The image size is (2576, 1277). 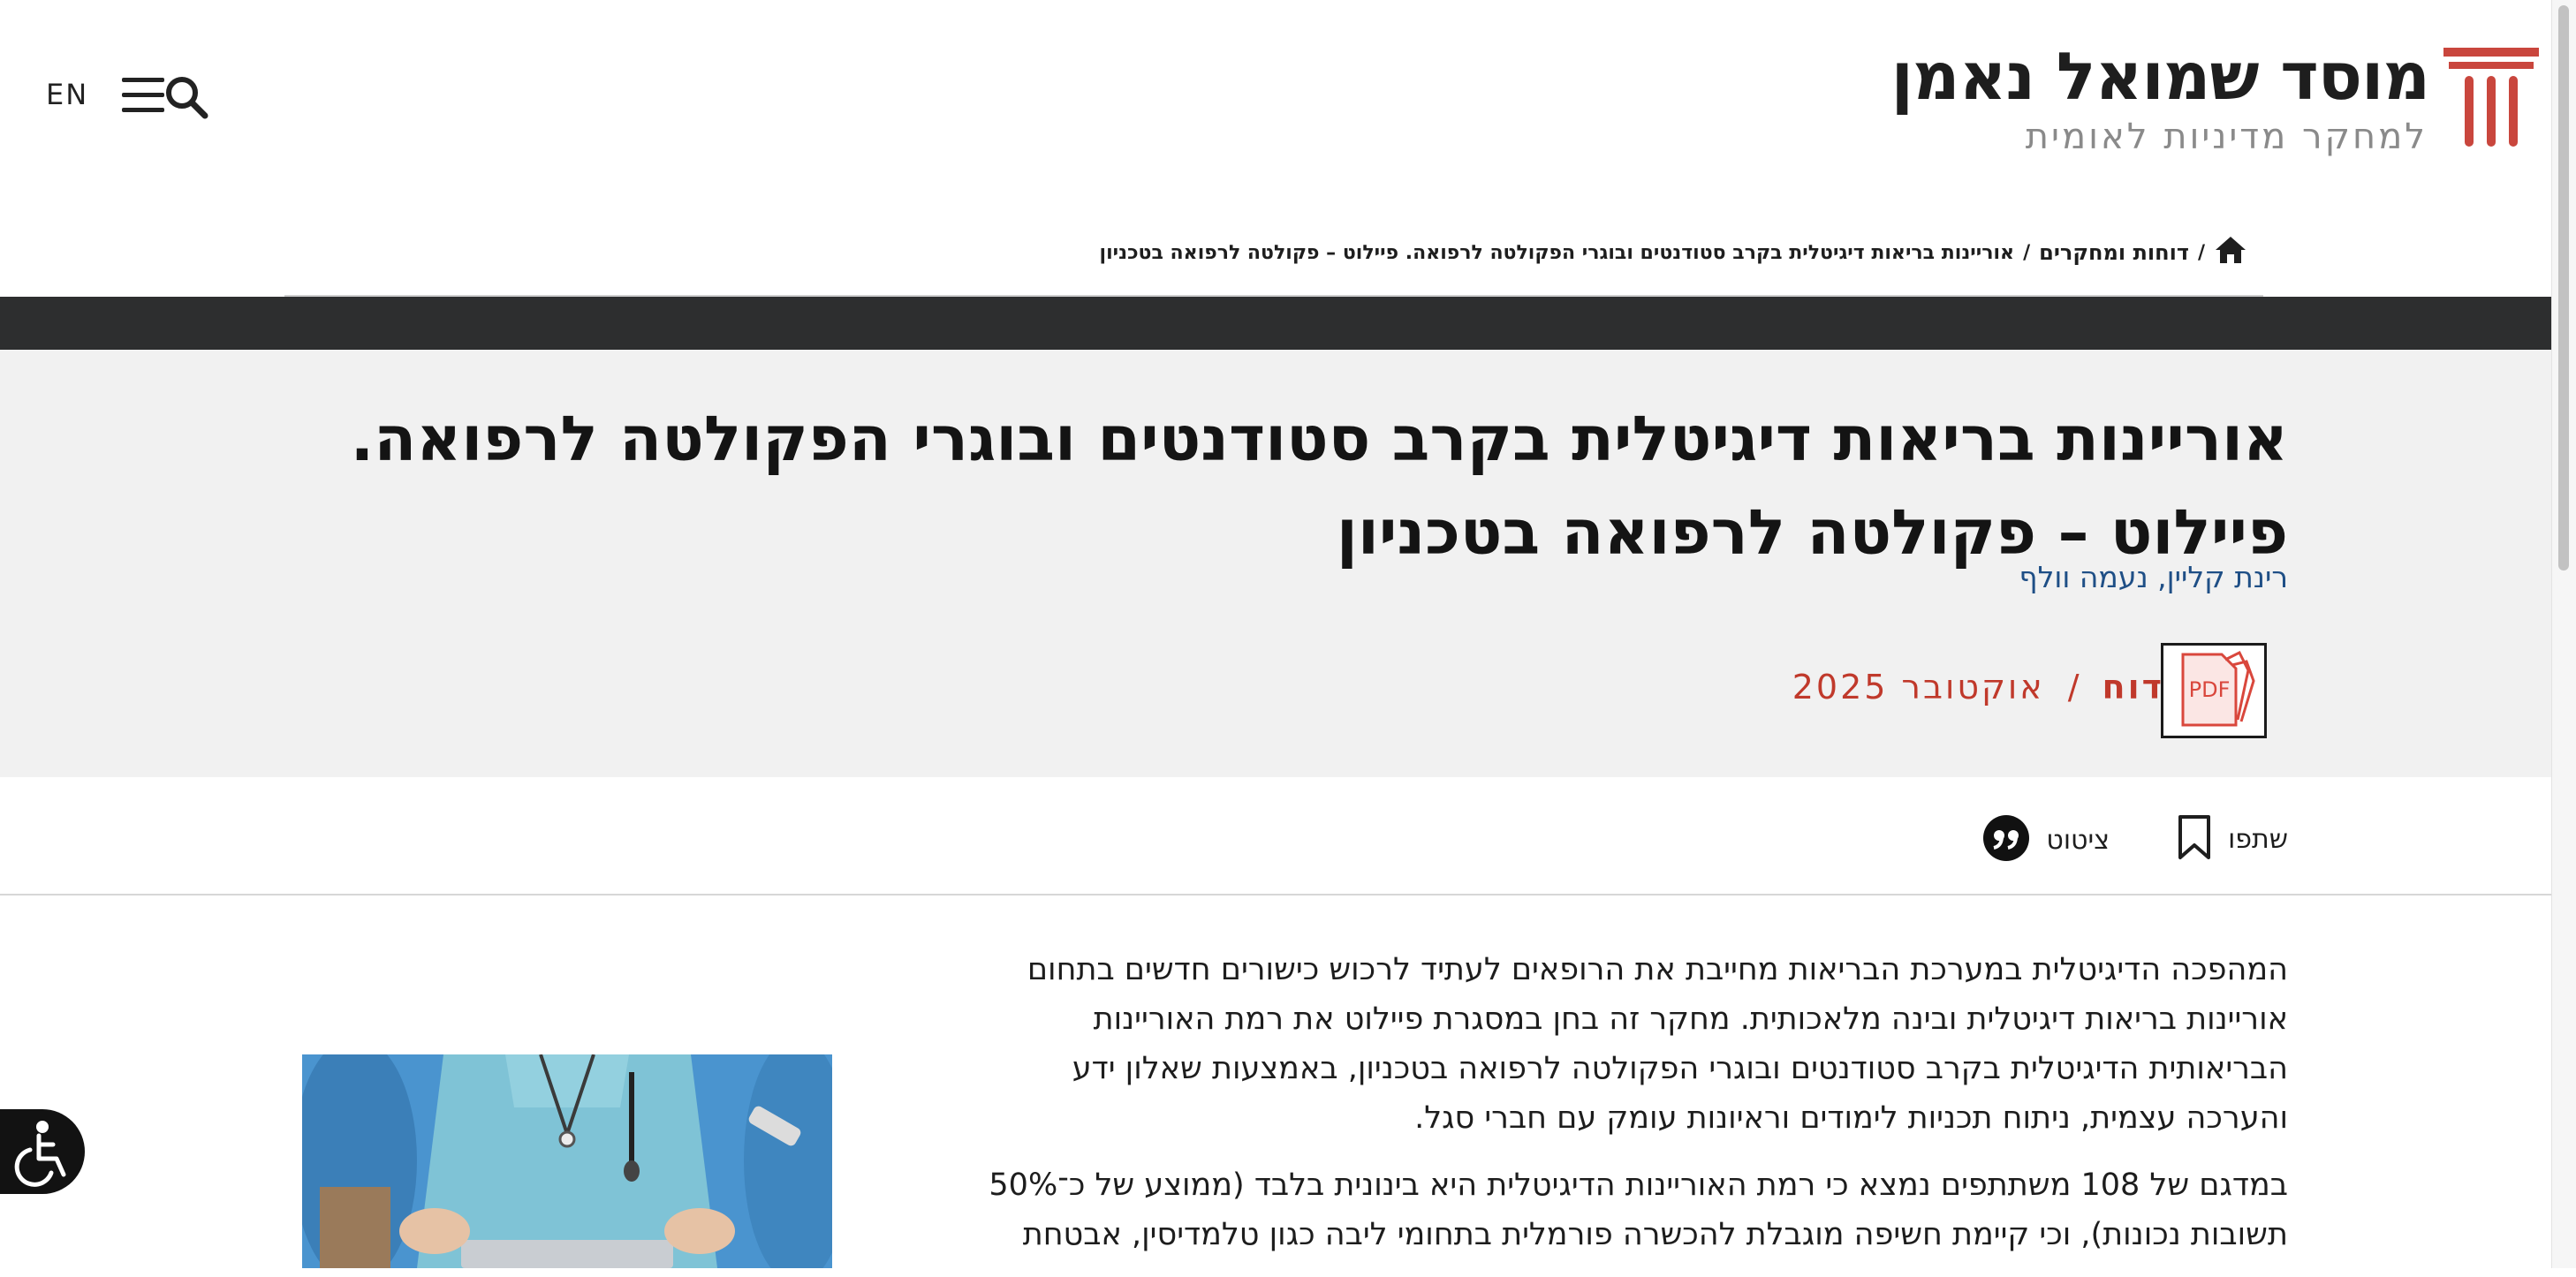 I want to click on pdf-download-icon: PDF, so click(x=2214, y=690).